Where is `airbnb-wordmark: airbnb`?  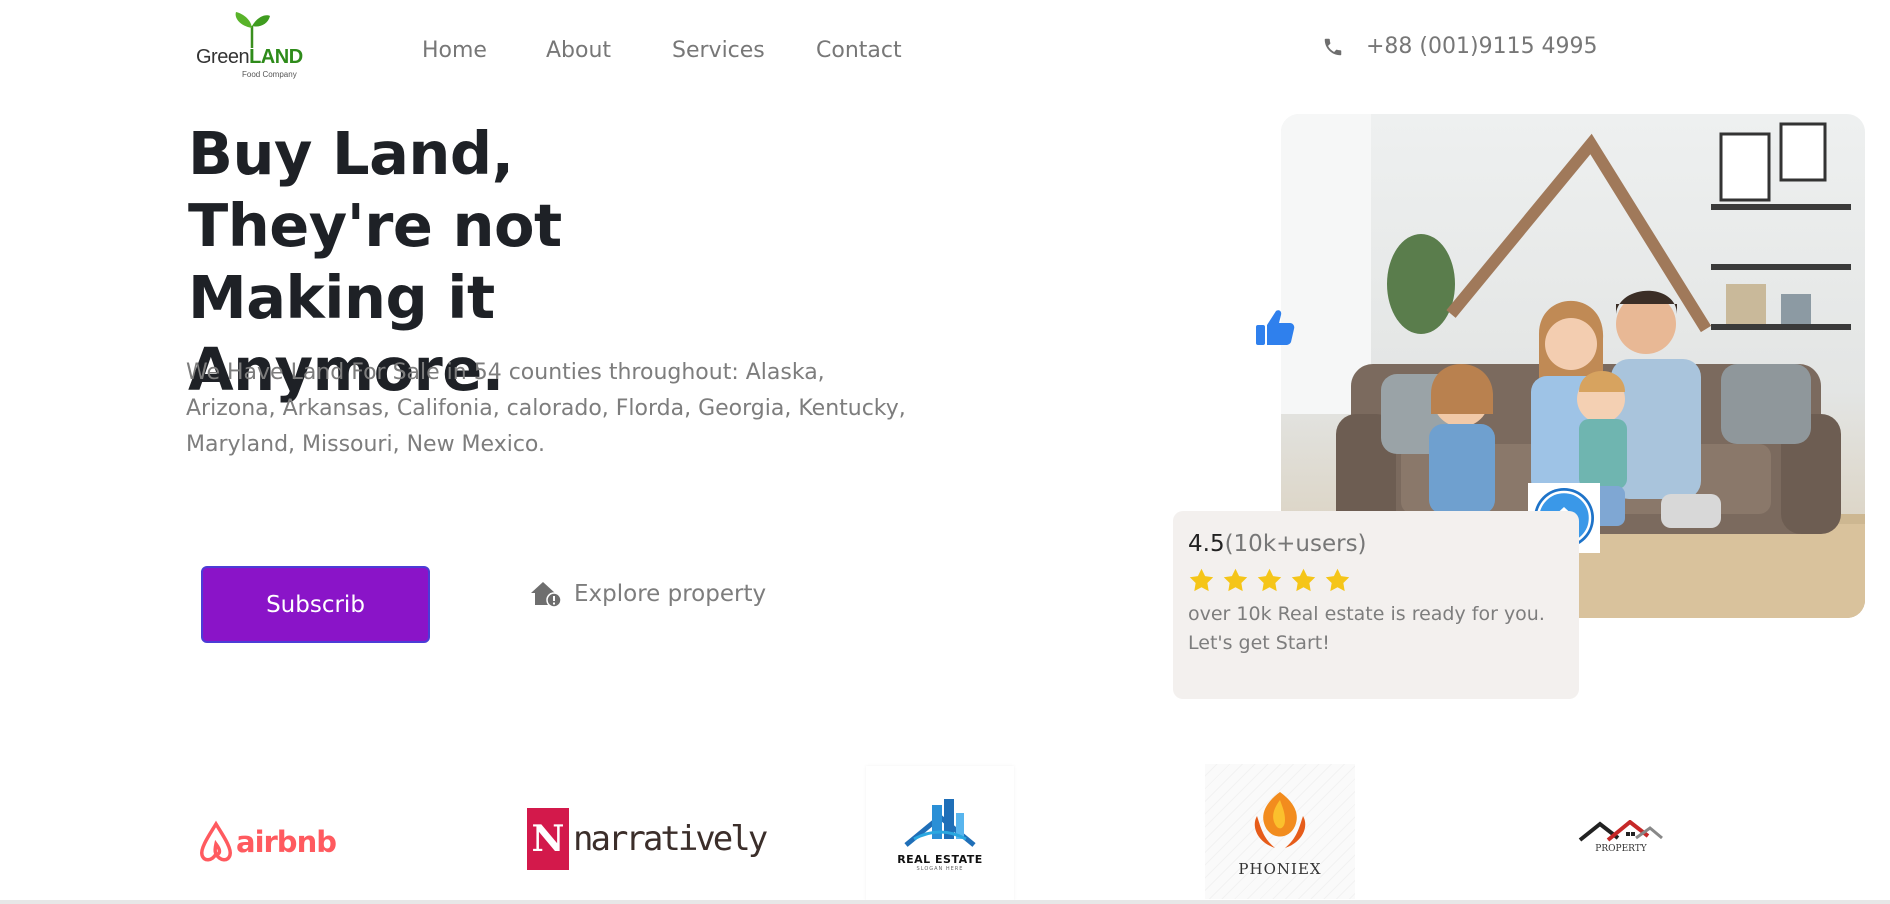 airbnb-wordmark: airbnb is located at coordinates (286, 842).